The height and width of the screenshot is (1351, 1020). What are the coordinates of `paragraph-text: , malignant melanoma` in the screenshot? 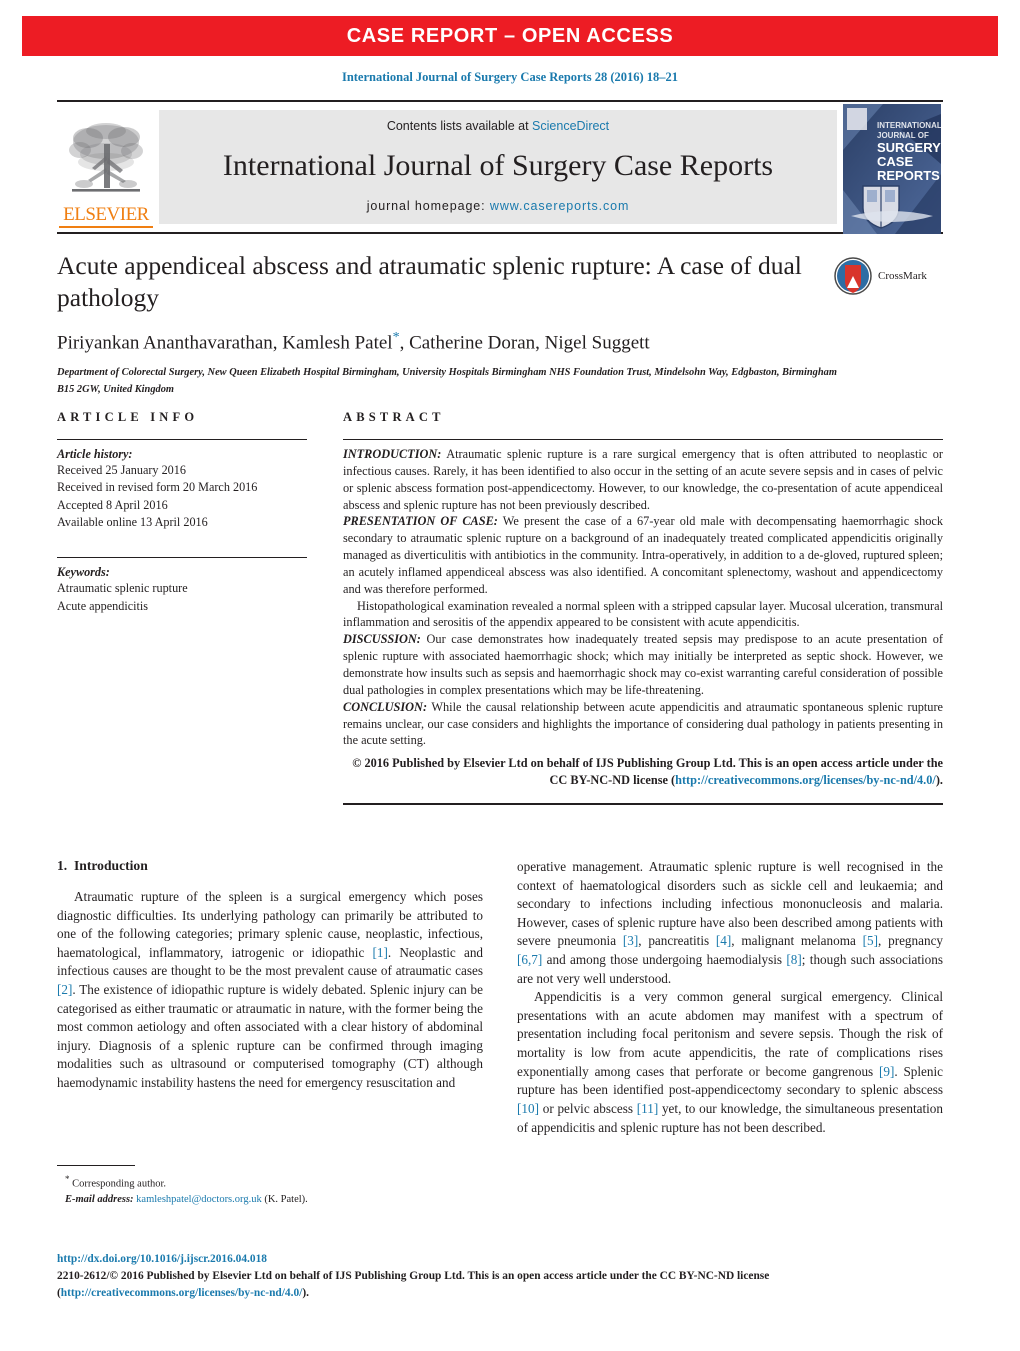 It's located at (797, 941).